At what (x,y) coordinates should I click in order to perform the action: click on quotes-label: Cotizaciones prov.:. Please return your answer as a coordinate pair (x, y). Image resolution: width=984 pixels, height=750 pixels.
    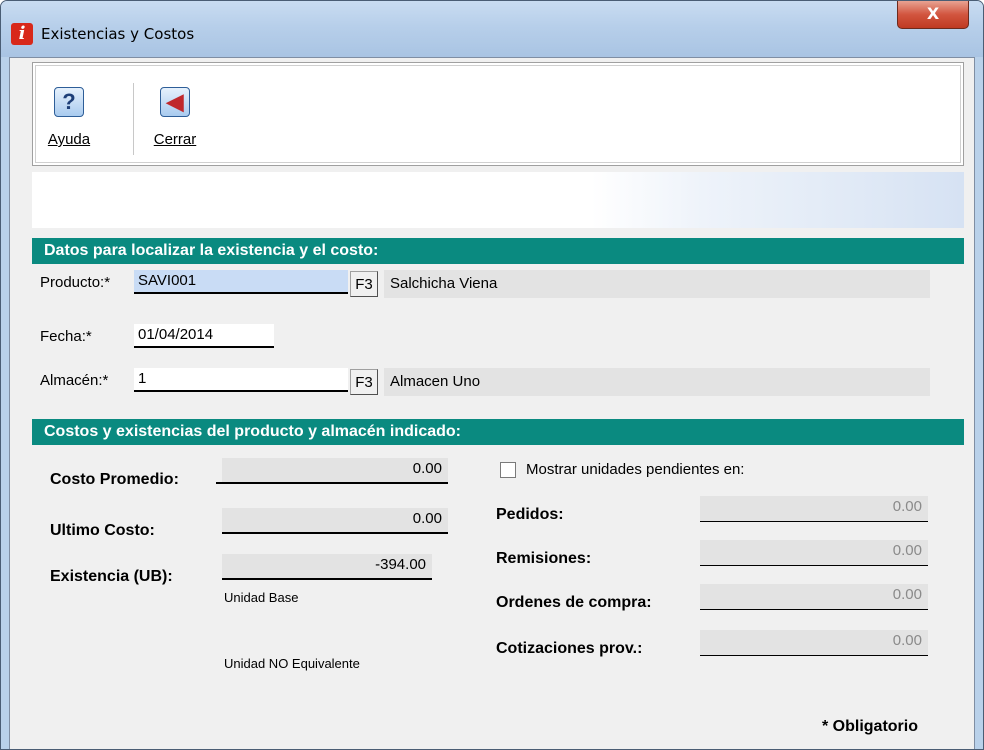
    Looking at the image, I should click on (569, 648).